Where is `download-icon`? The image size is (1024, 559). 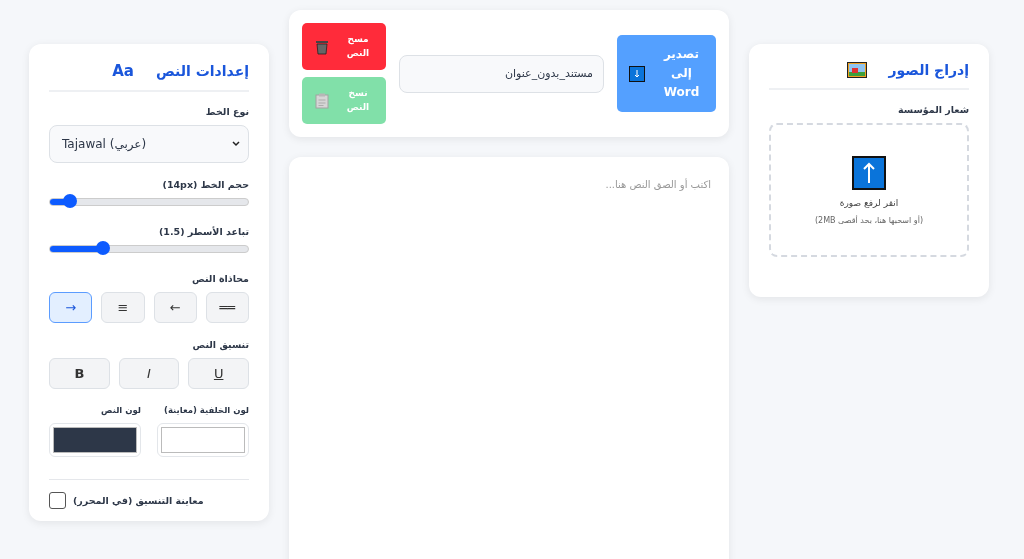 download-icon is located at coordinates (636, 73).